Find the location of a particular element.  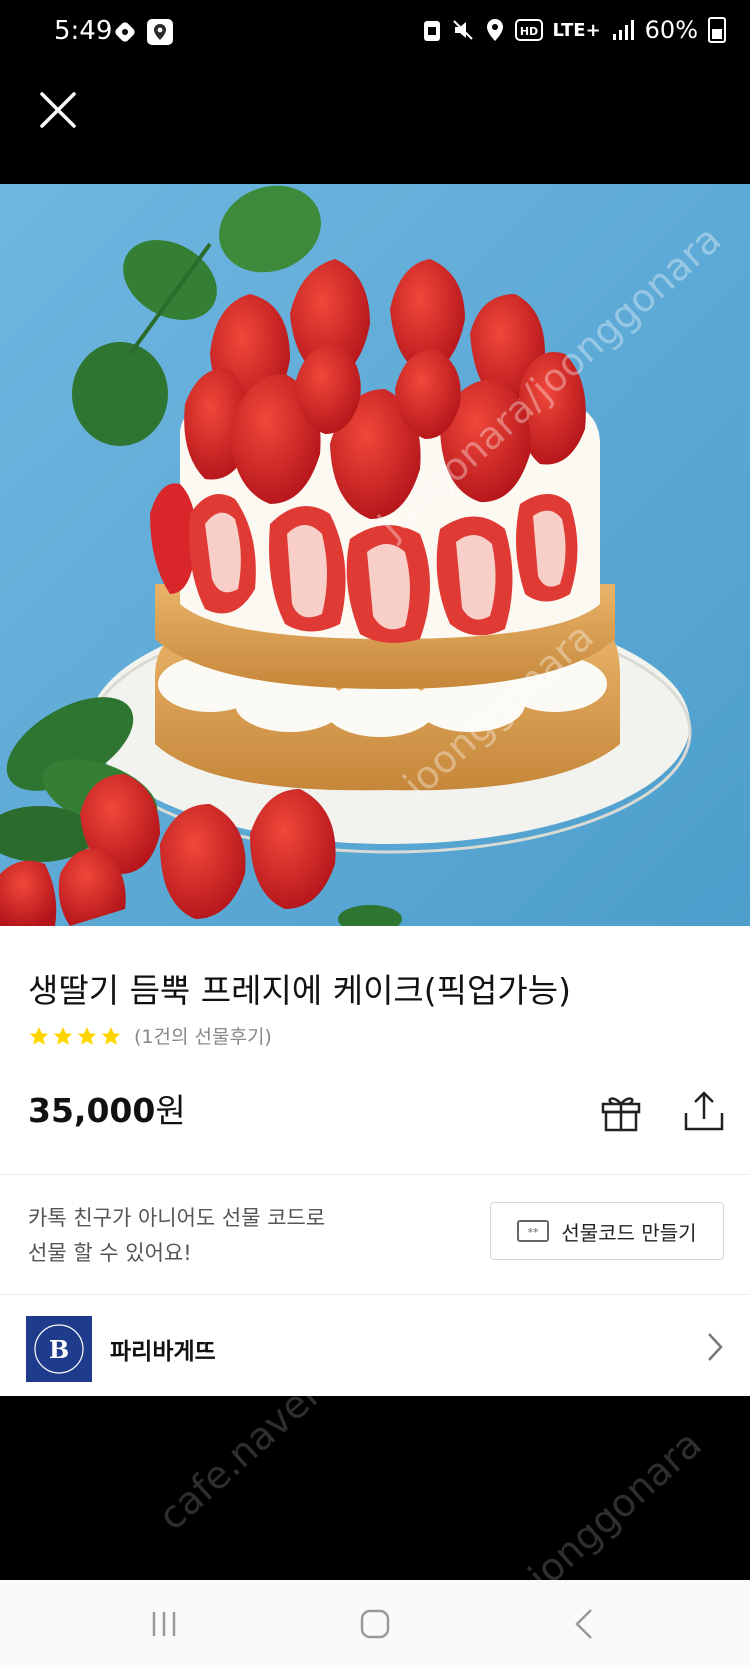

signal-icon is located at coordinates (623, 30).